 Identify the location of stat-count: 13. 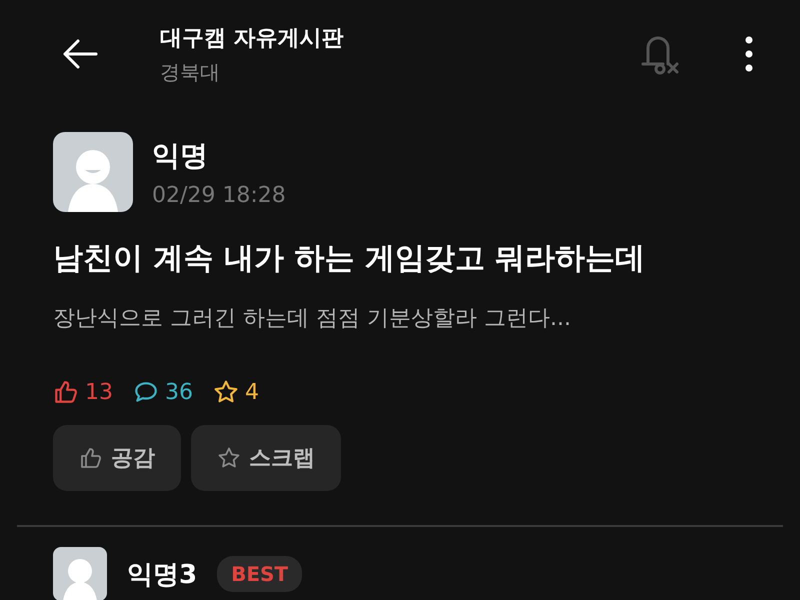
(99, 392).